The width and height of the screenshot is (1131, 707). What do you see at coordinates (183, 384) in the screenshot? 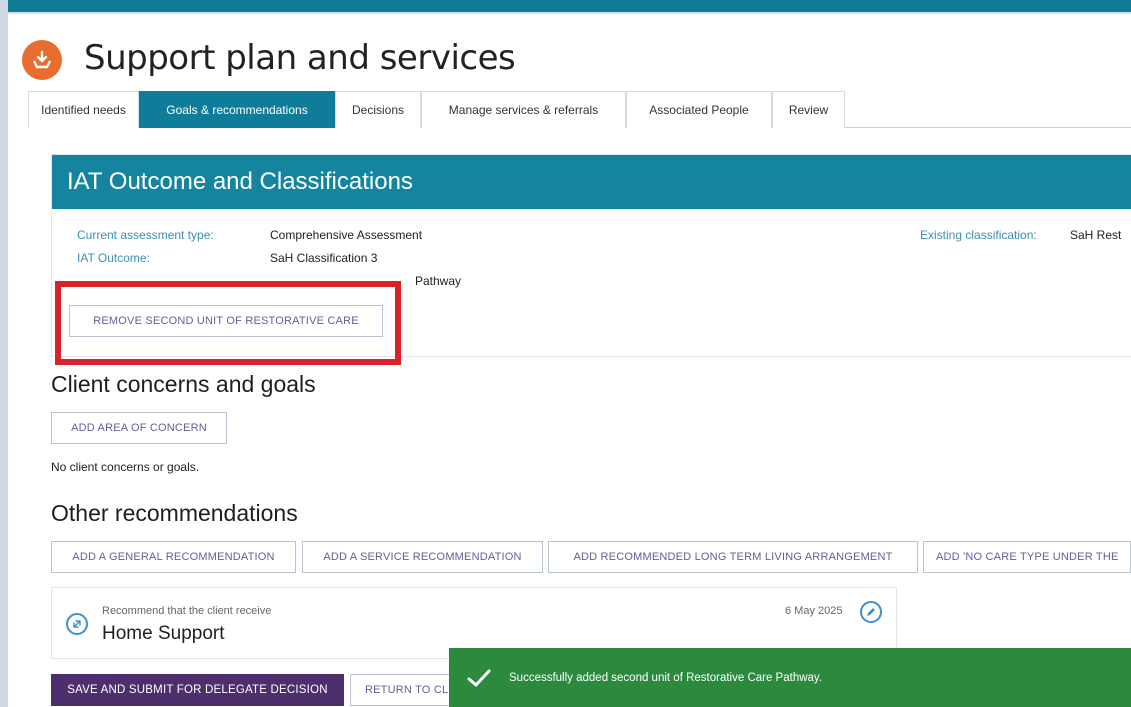
I see `concerns-title: Client concerns and goals` at bounding box center [183, 384].